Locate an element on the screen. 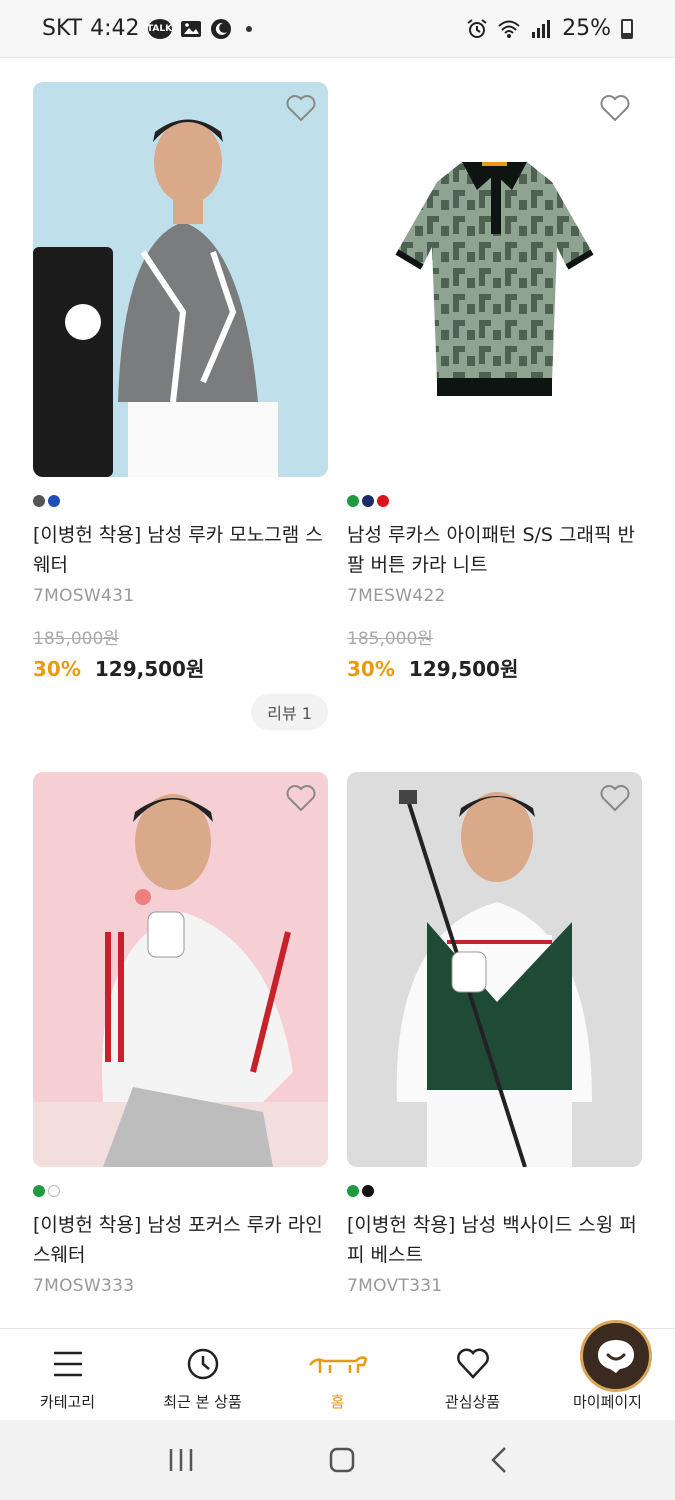  product-code: 7MOVT331 is located at coordinates (395, 1286).